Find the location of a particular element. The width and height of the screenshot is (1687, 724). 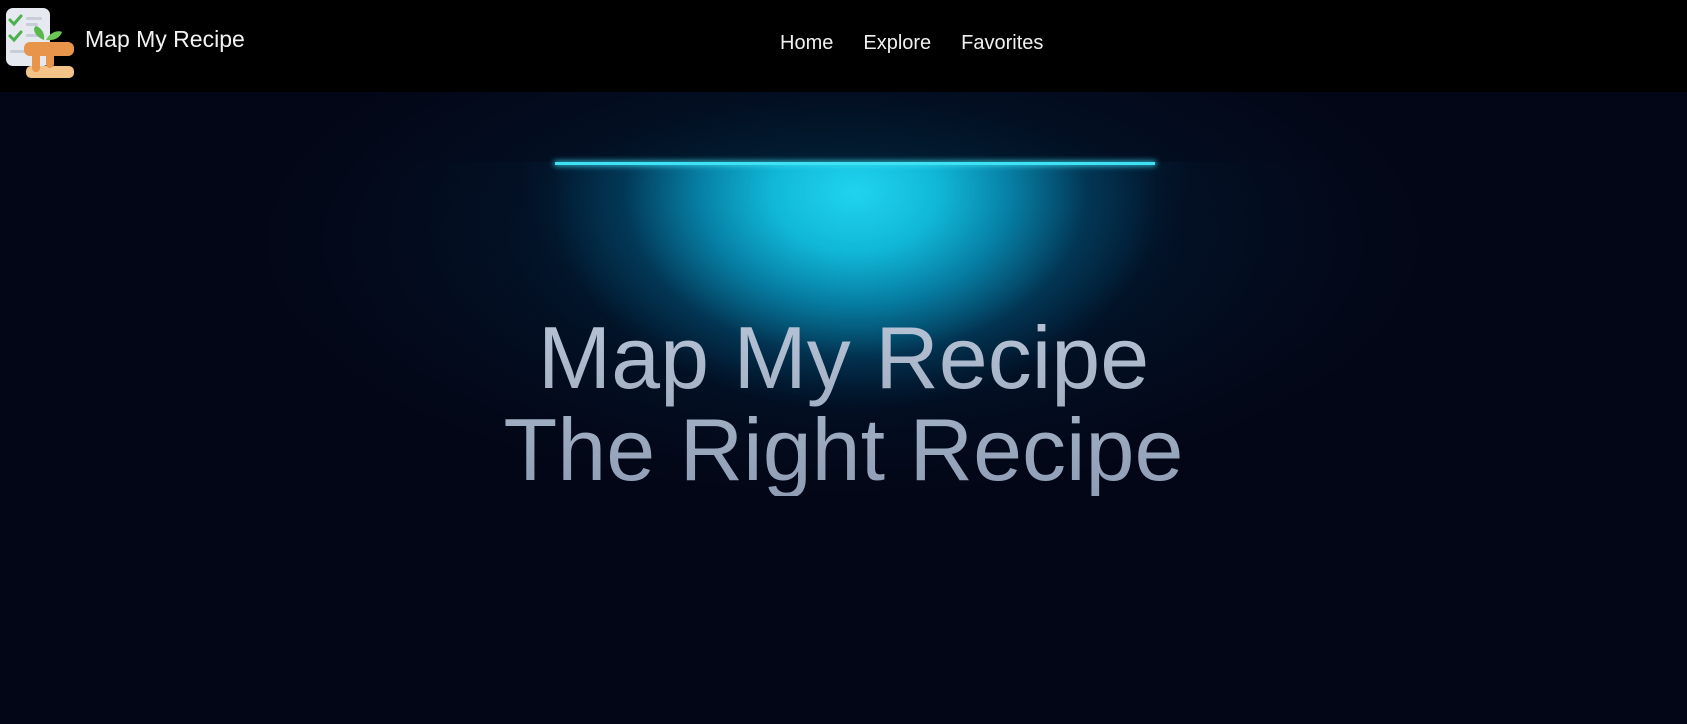

brand-link: Map My Recipe is located at coordinates (124, 43).